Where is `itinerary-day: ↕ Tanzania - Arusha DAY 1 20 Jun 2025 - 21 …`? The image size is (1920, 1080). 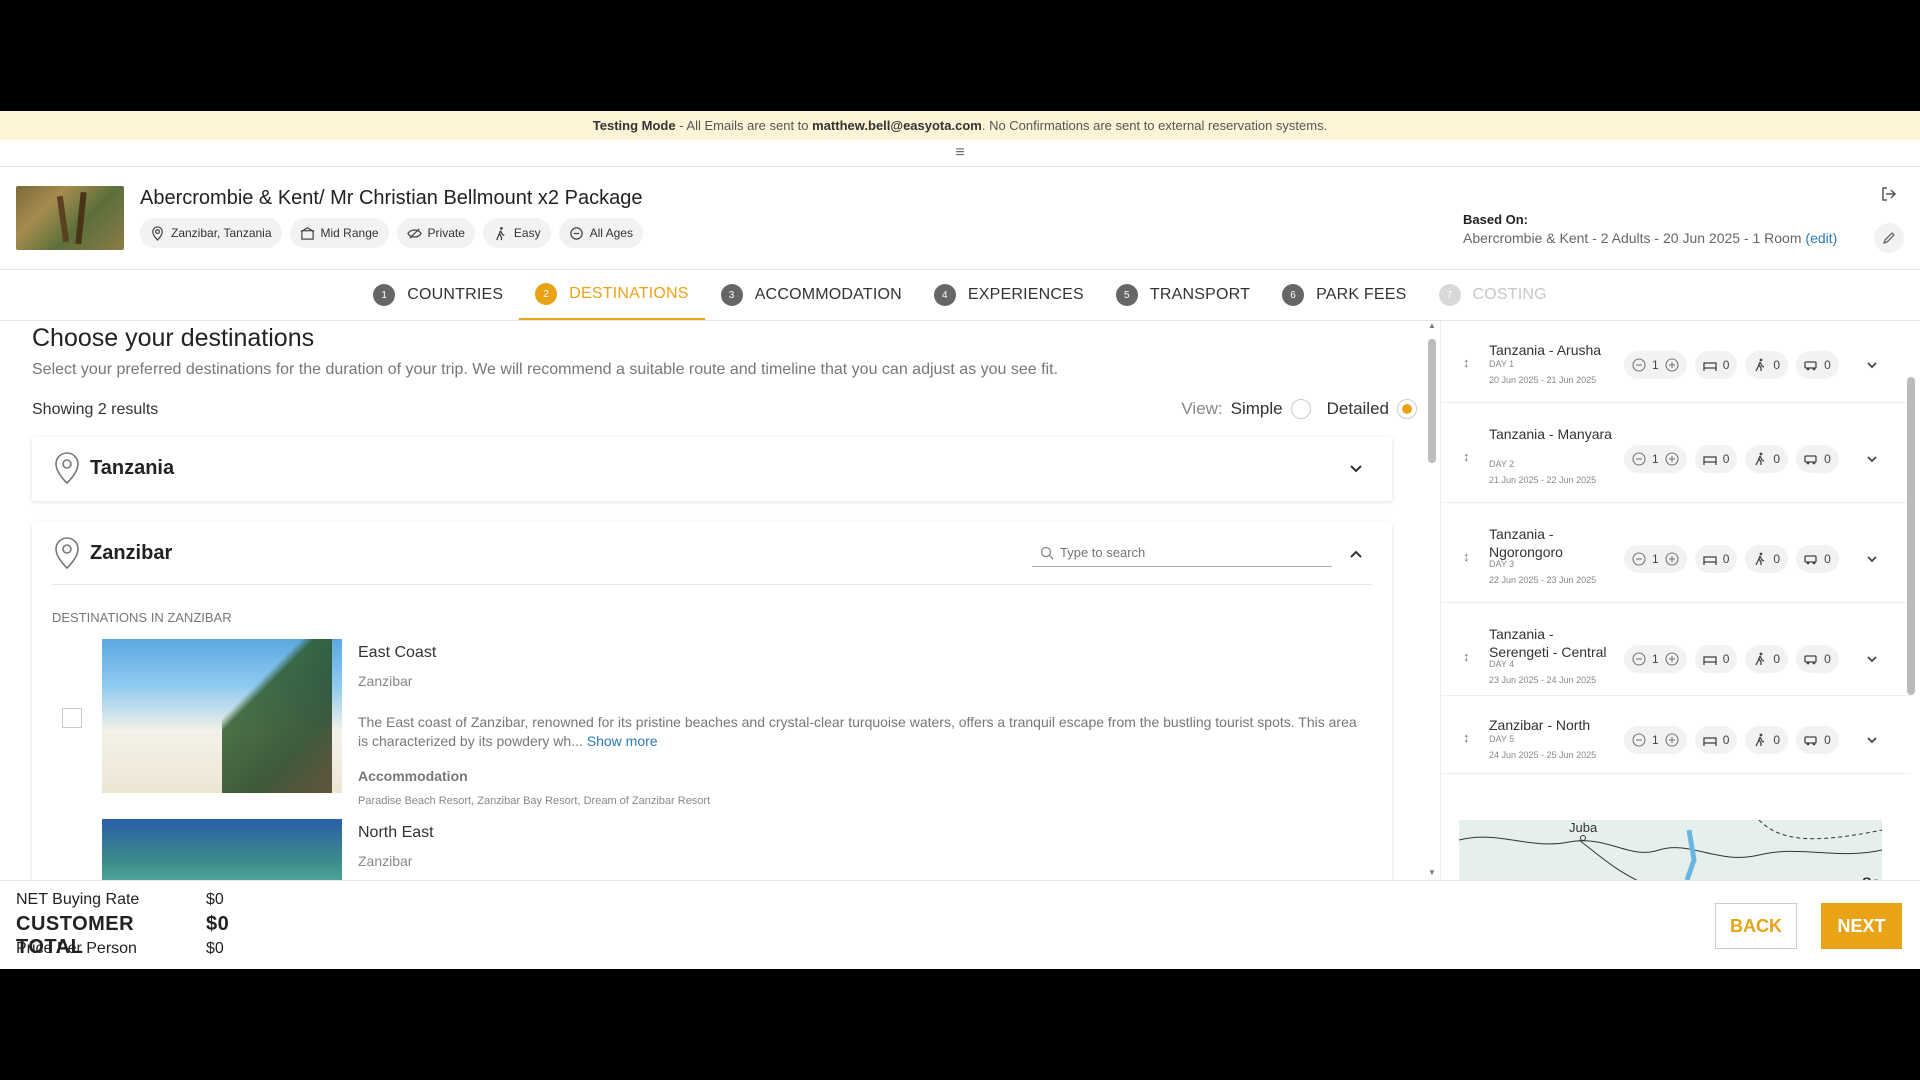
itinerary-day: ↕ Tanzania - Arusha DAY 1 20 Jun 2025 - 21 … is located at coordinates (1676, 362).